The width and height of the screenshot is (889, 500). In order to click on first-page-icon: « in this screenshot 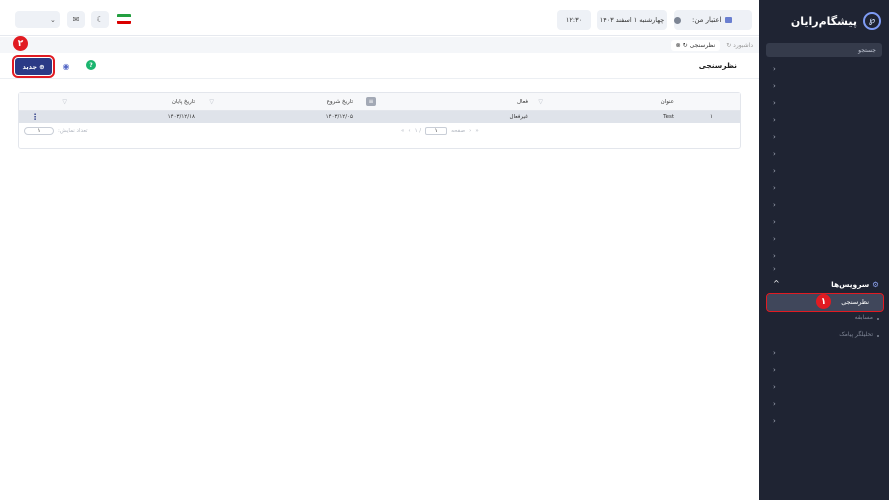, I will do `click(476, 131)`.